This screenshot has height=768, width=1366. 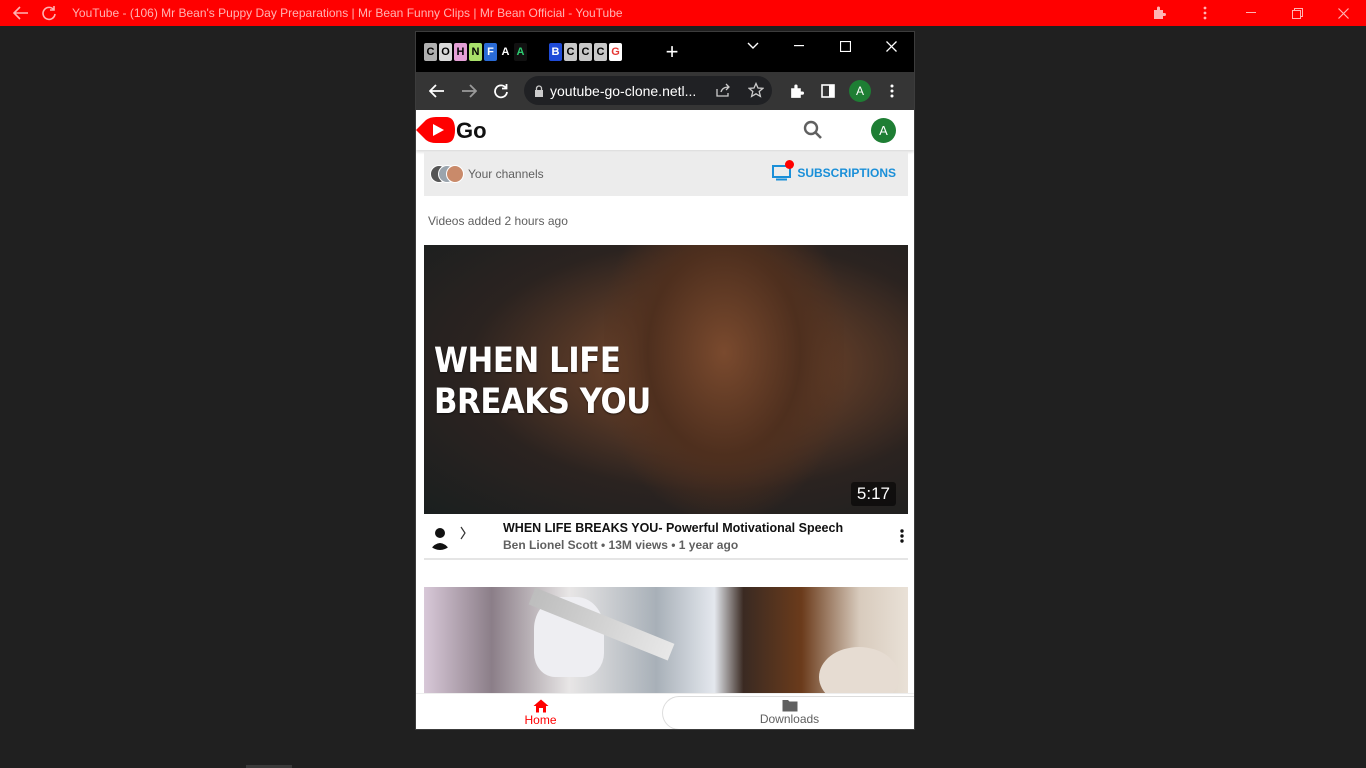 What do you see at coordinates (788, 712) in the screenshot?
I see `nav-downloads-outline` at bounding box center [788, 712].